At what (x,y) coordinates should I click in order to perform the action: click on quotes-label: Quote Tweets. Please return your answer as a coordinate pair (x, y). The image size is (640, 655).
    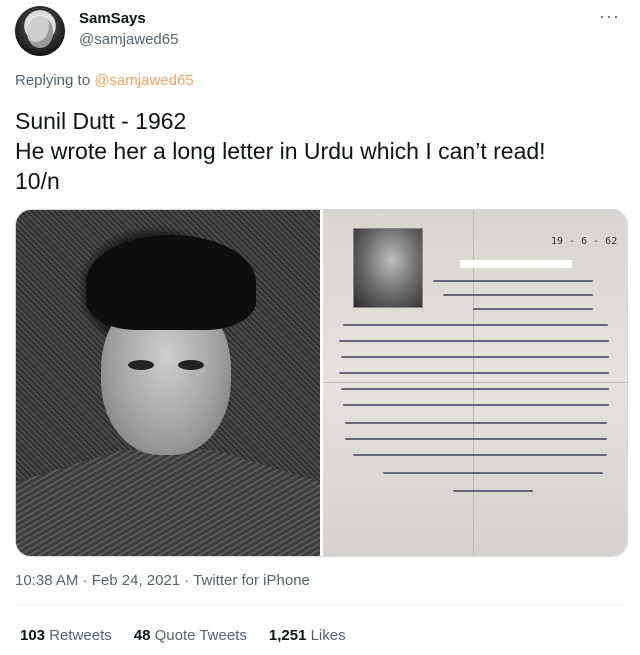
    Looking at the image, I should click on (200, 635).